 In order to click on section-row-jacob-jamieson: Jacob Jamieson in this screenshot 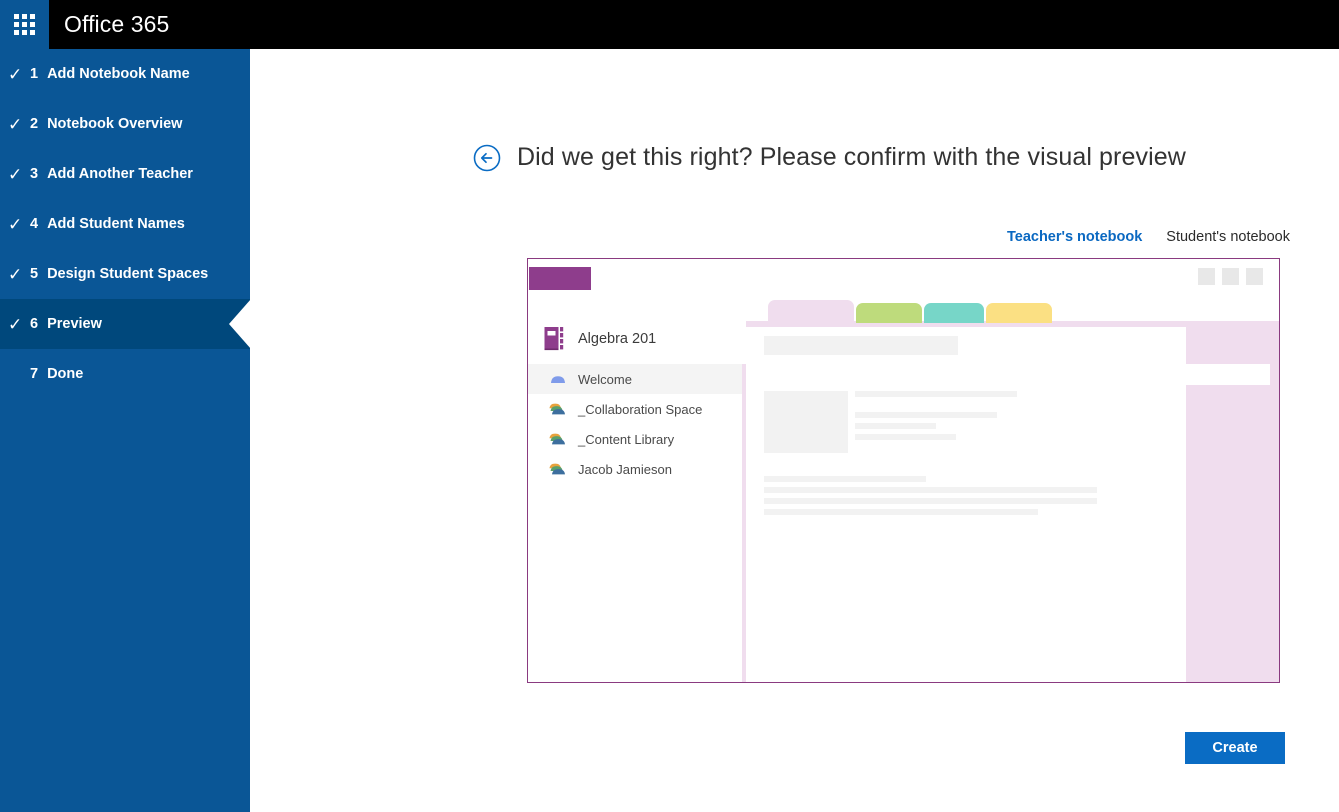, I will do `click(635, 469)`.